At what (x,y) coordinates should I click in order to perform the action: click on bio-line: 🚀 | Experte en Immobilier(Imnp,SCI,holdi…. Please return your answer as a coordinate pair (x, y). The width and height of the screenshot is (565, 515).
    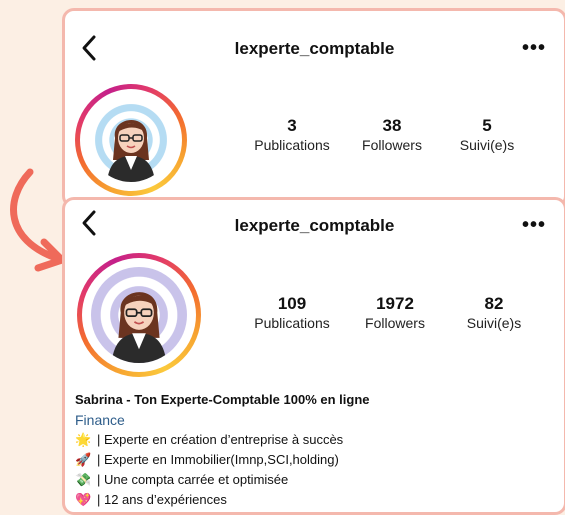
    Looking at the image, I should click on (222, 460).